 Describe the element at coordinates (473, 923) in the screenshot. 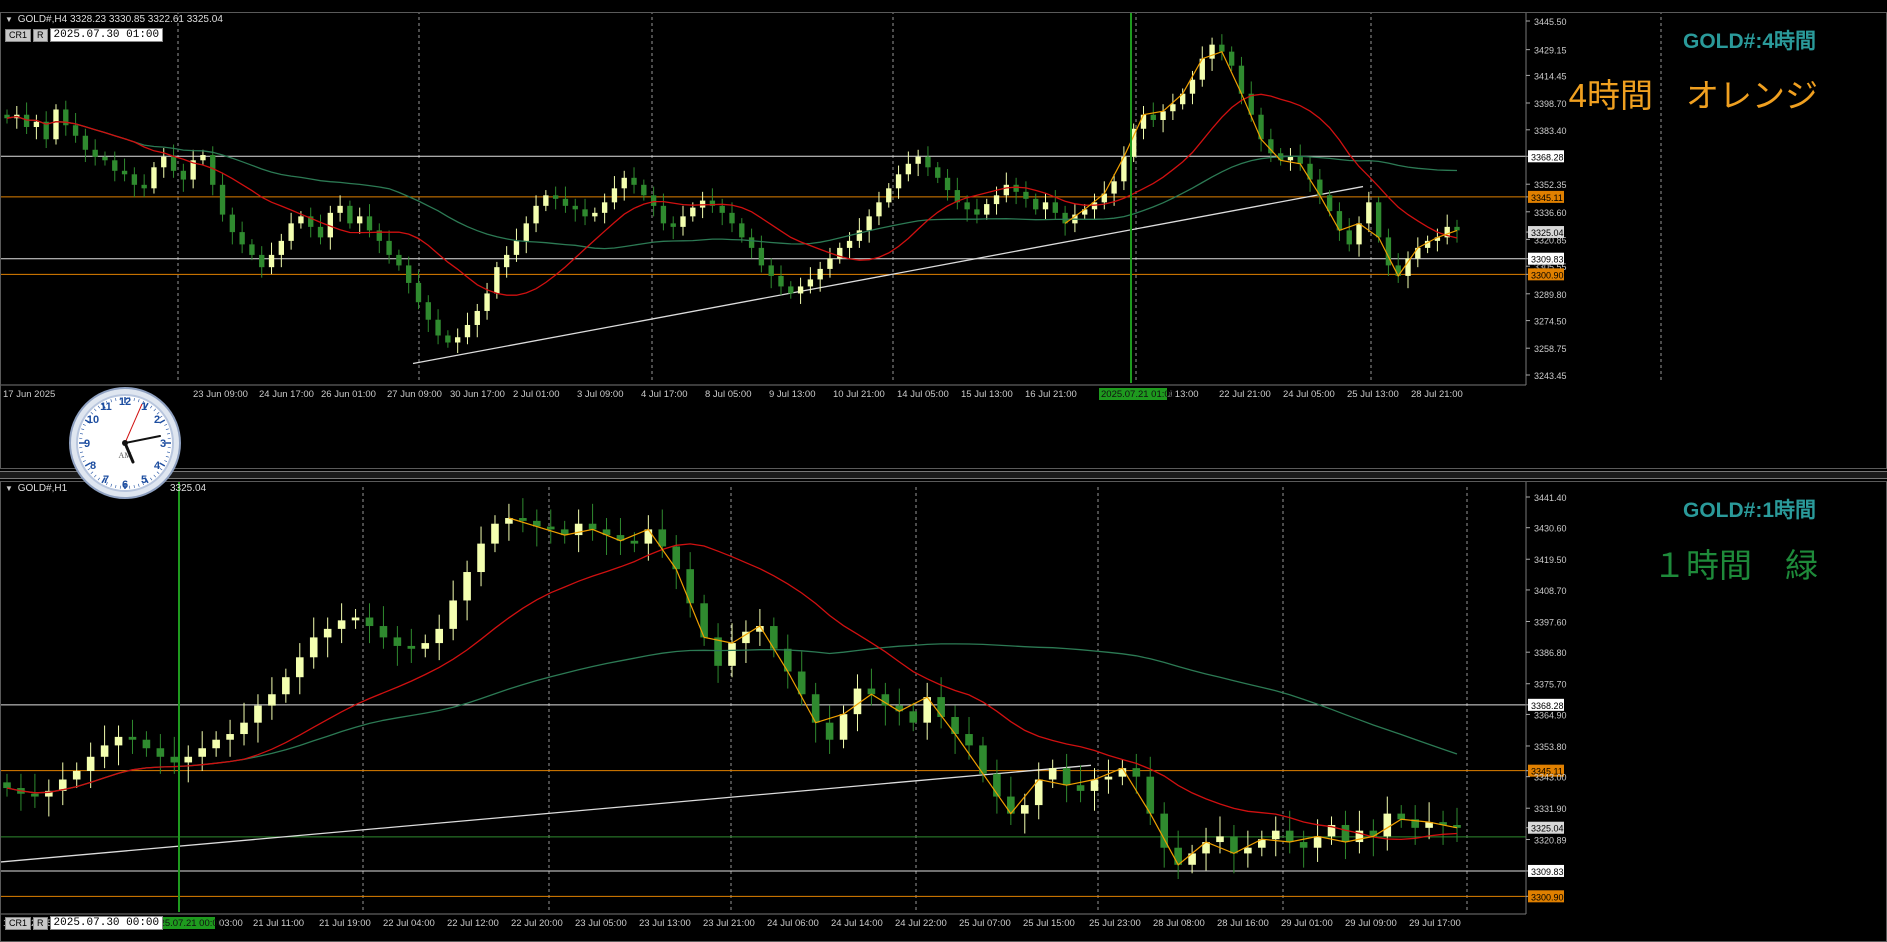

I see `time-tick-label: 22 Jul 12:00` at that location.